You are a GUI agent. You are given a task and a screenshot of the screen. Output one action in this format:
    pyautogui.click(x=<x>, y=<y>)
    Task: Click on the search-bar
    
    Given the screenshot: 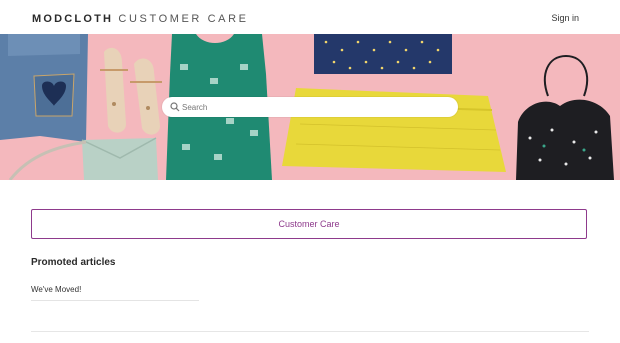 What is the action you would take?
    pyautogui.click(x=310, y=107)
    